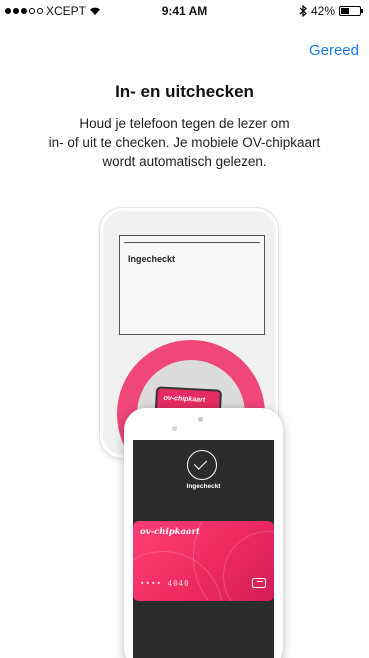 Image resolution: width=369 pixels, height=658 pixels. What do you see at coordinates (184, 11) in the screenshot?
I see `status-bar: XCEPT 9:41 AM 42%` at bounding box center [184, 11].